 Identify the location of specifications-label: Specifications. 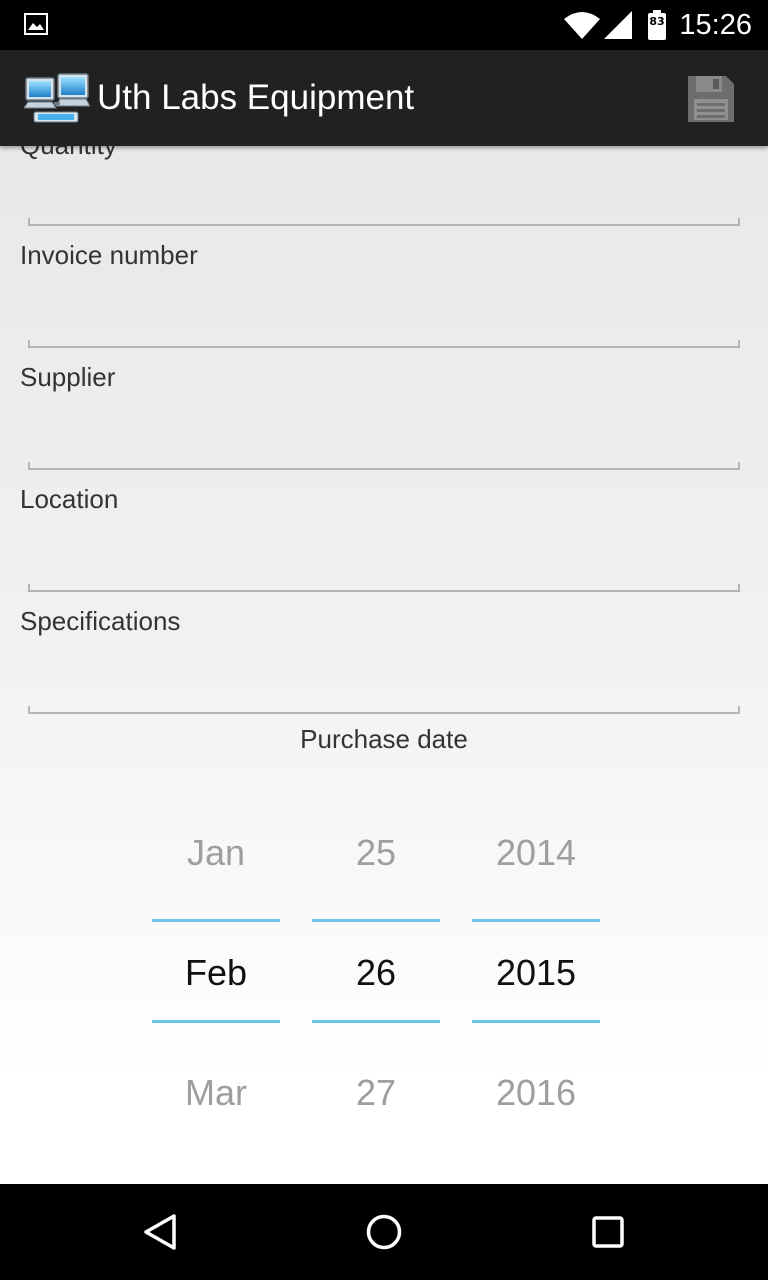
(100, 621).